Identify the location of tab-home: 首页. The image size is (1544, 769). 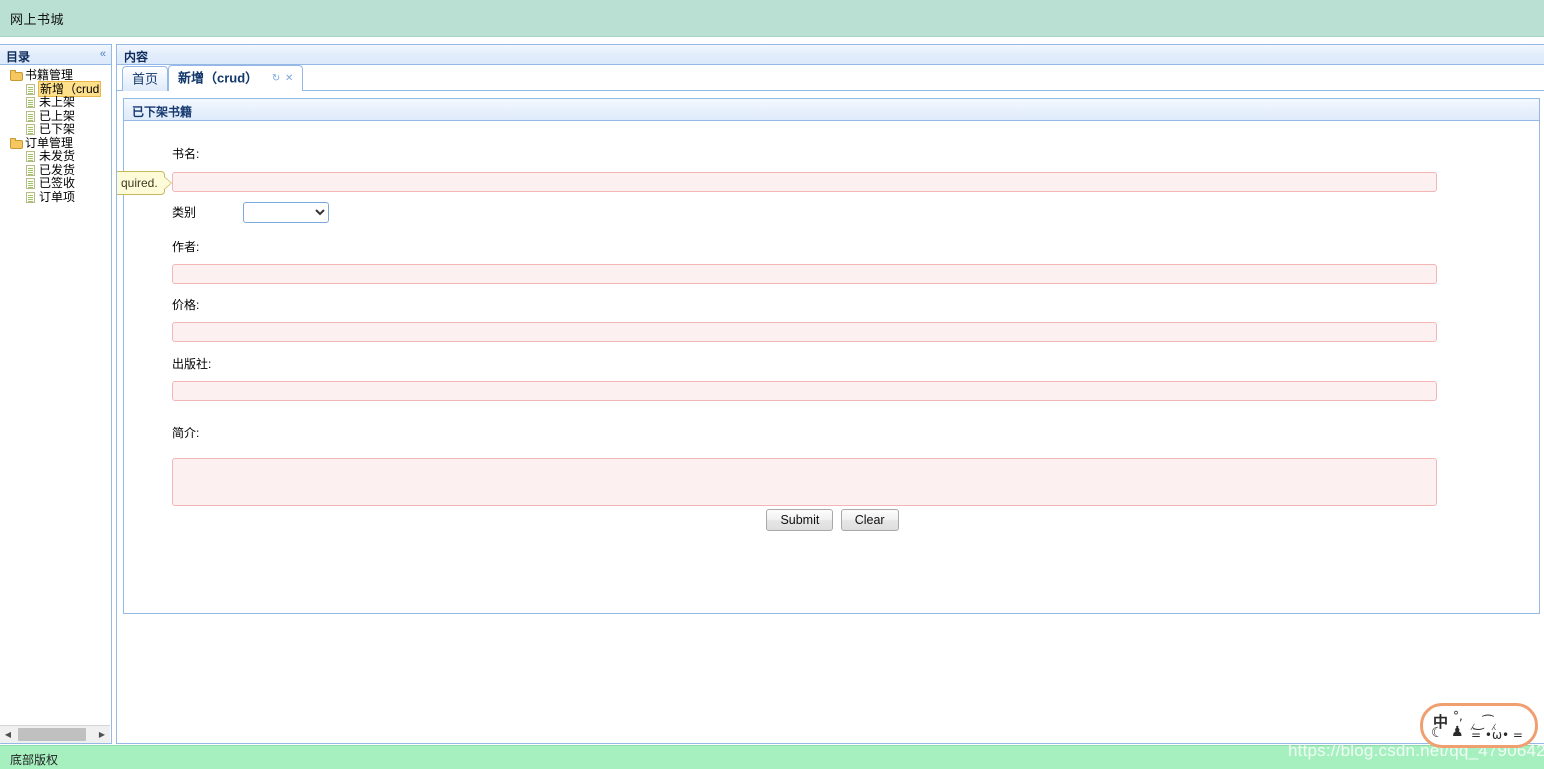
(145, 78).